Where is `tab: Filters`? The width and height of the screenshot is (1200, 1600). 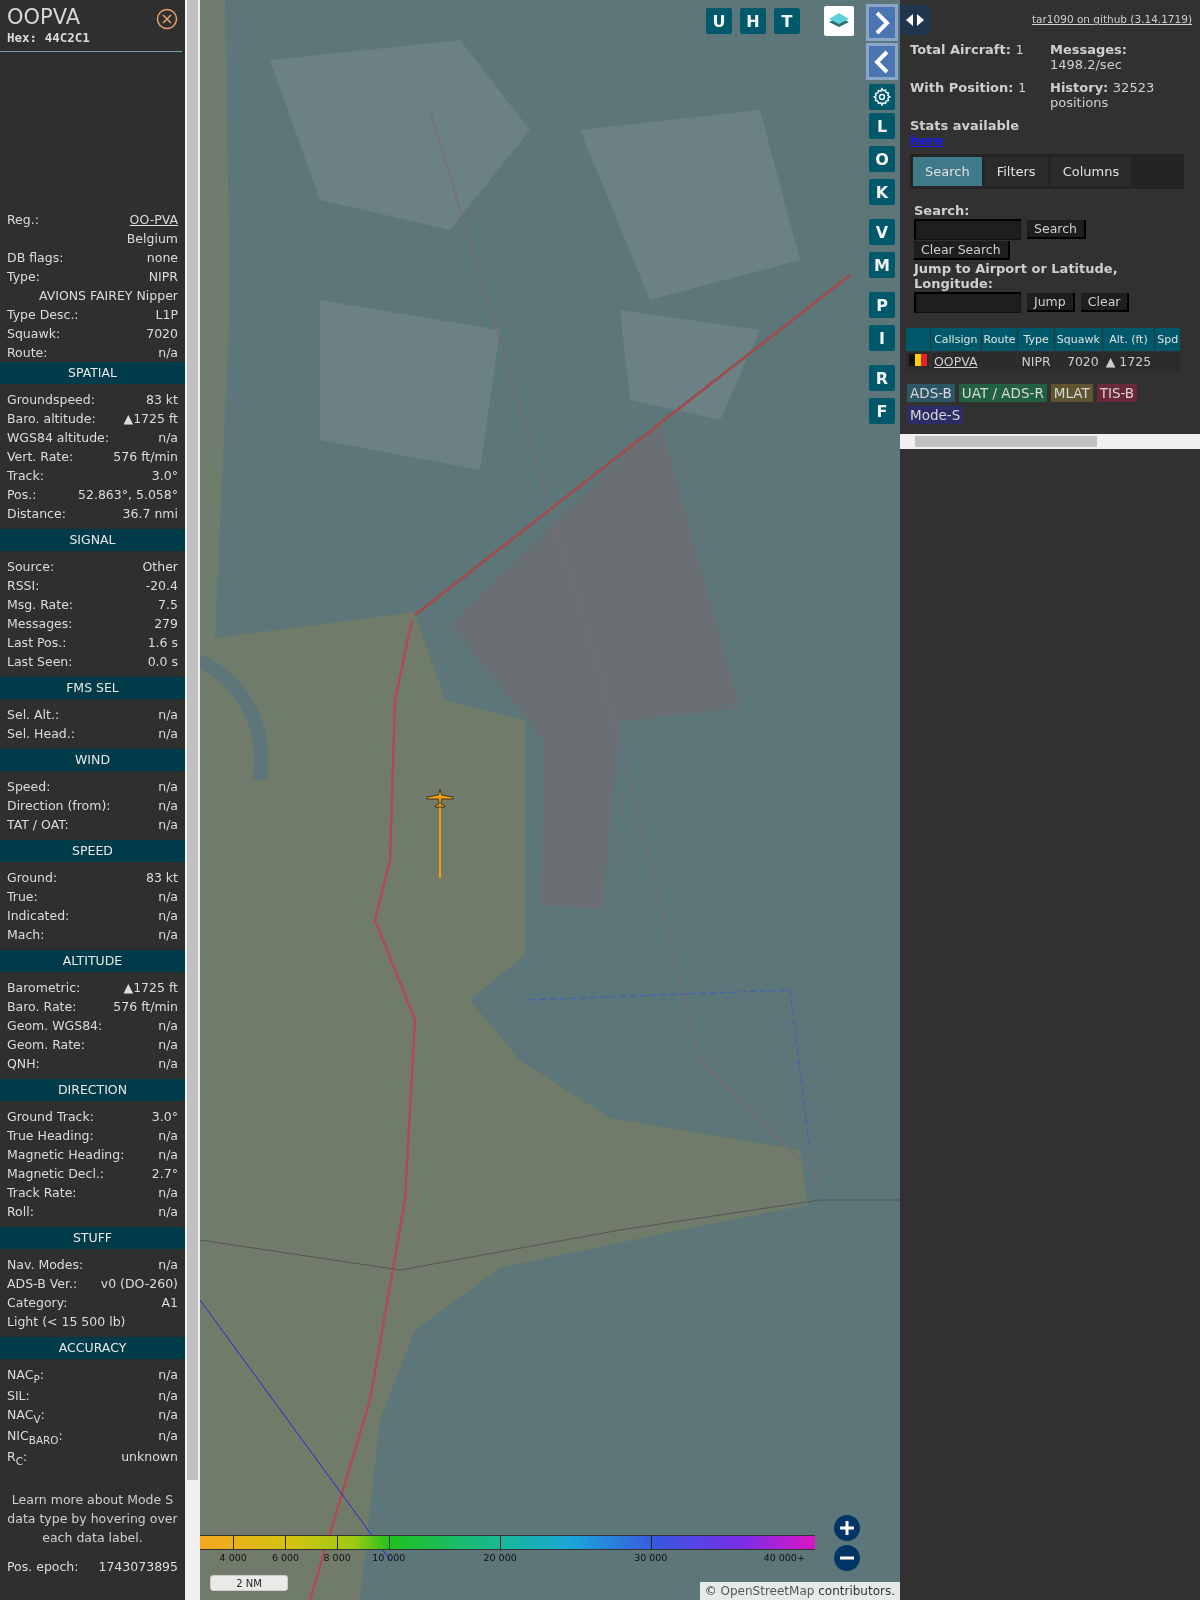
tab: Filters is located at coordinates (1016, 171).